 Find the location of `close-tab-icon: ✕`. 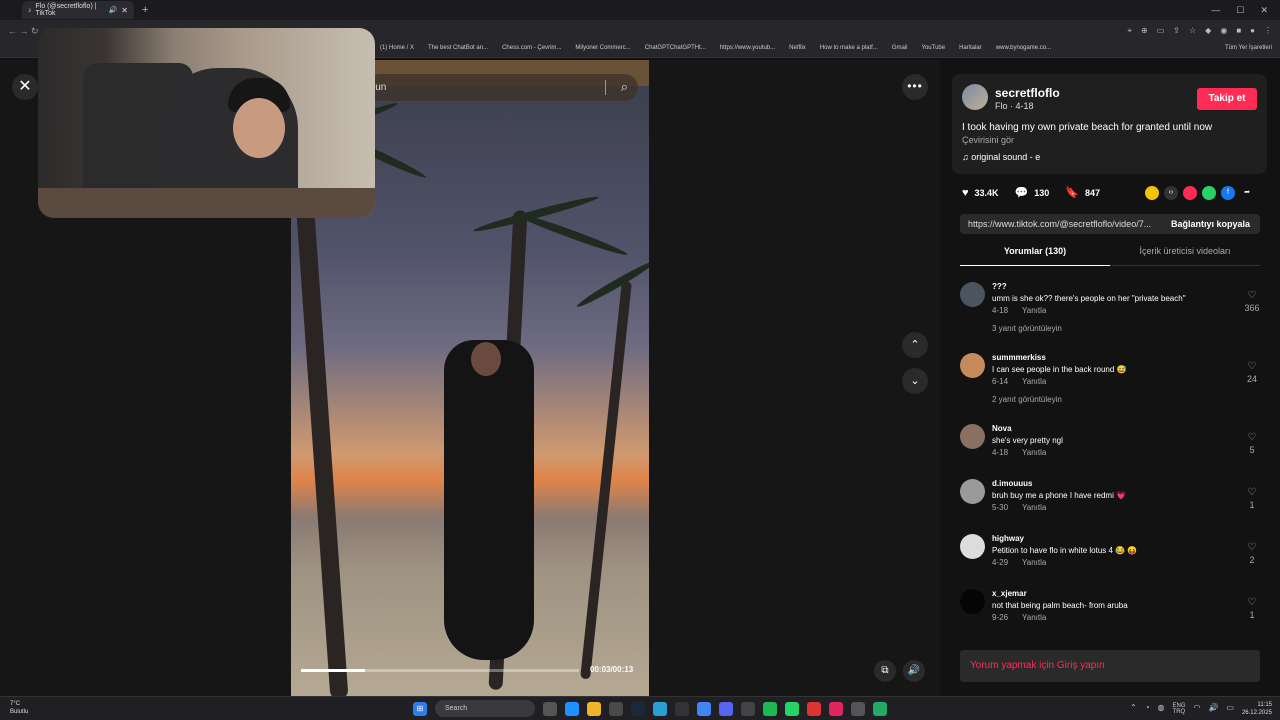

close-tab-icon: ✕ is located at coordinates (124, 10).